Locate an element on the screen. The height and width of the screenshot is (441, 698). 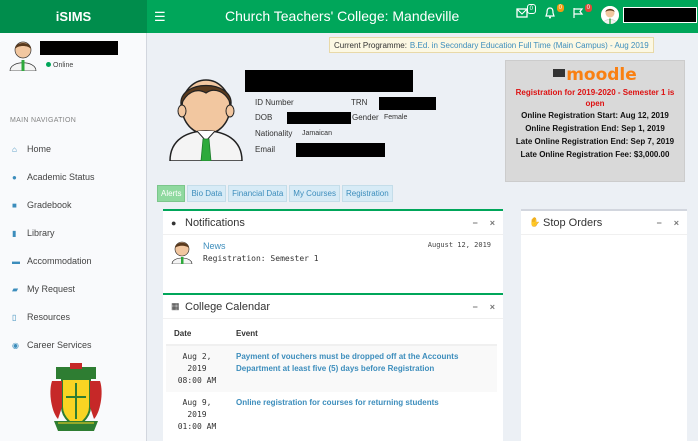
sidebar-item-label: Gradebook is located at coordinates (49, 205).